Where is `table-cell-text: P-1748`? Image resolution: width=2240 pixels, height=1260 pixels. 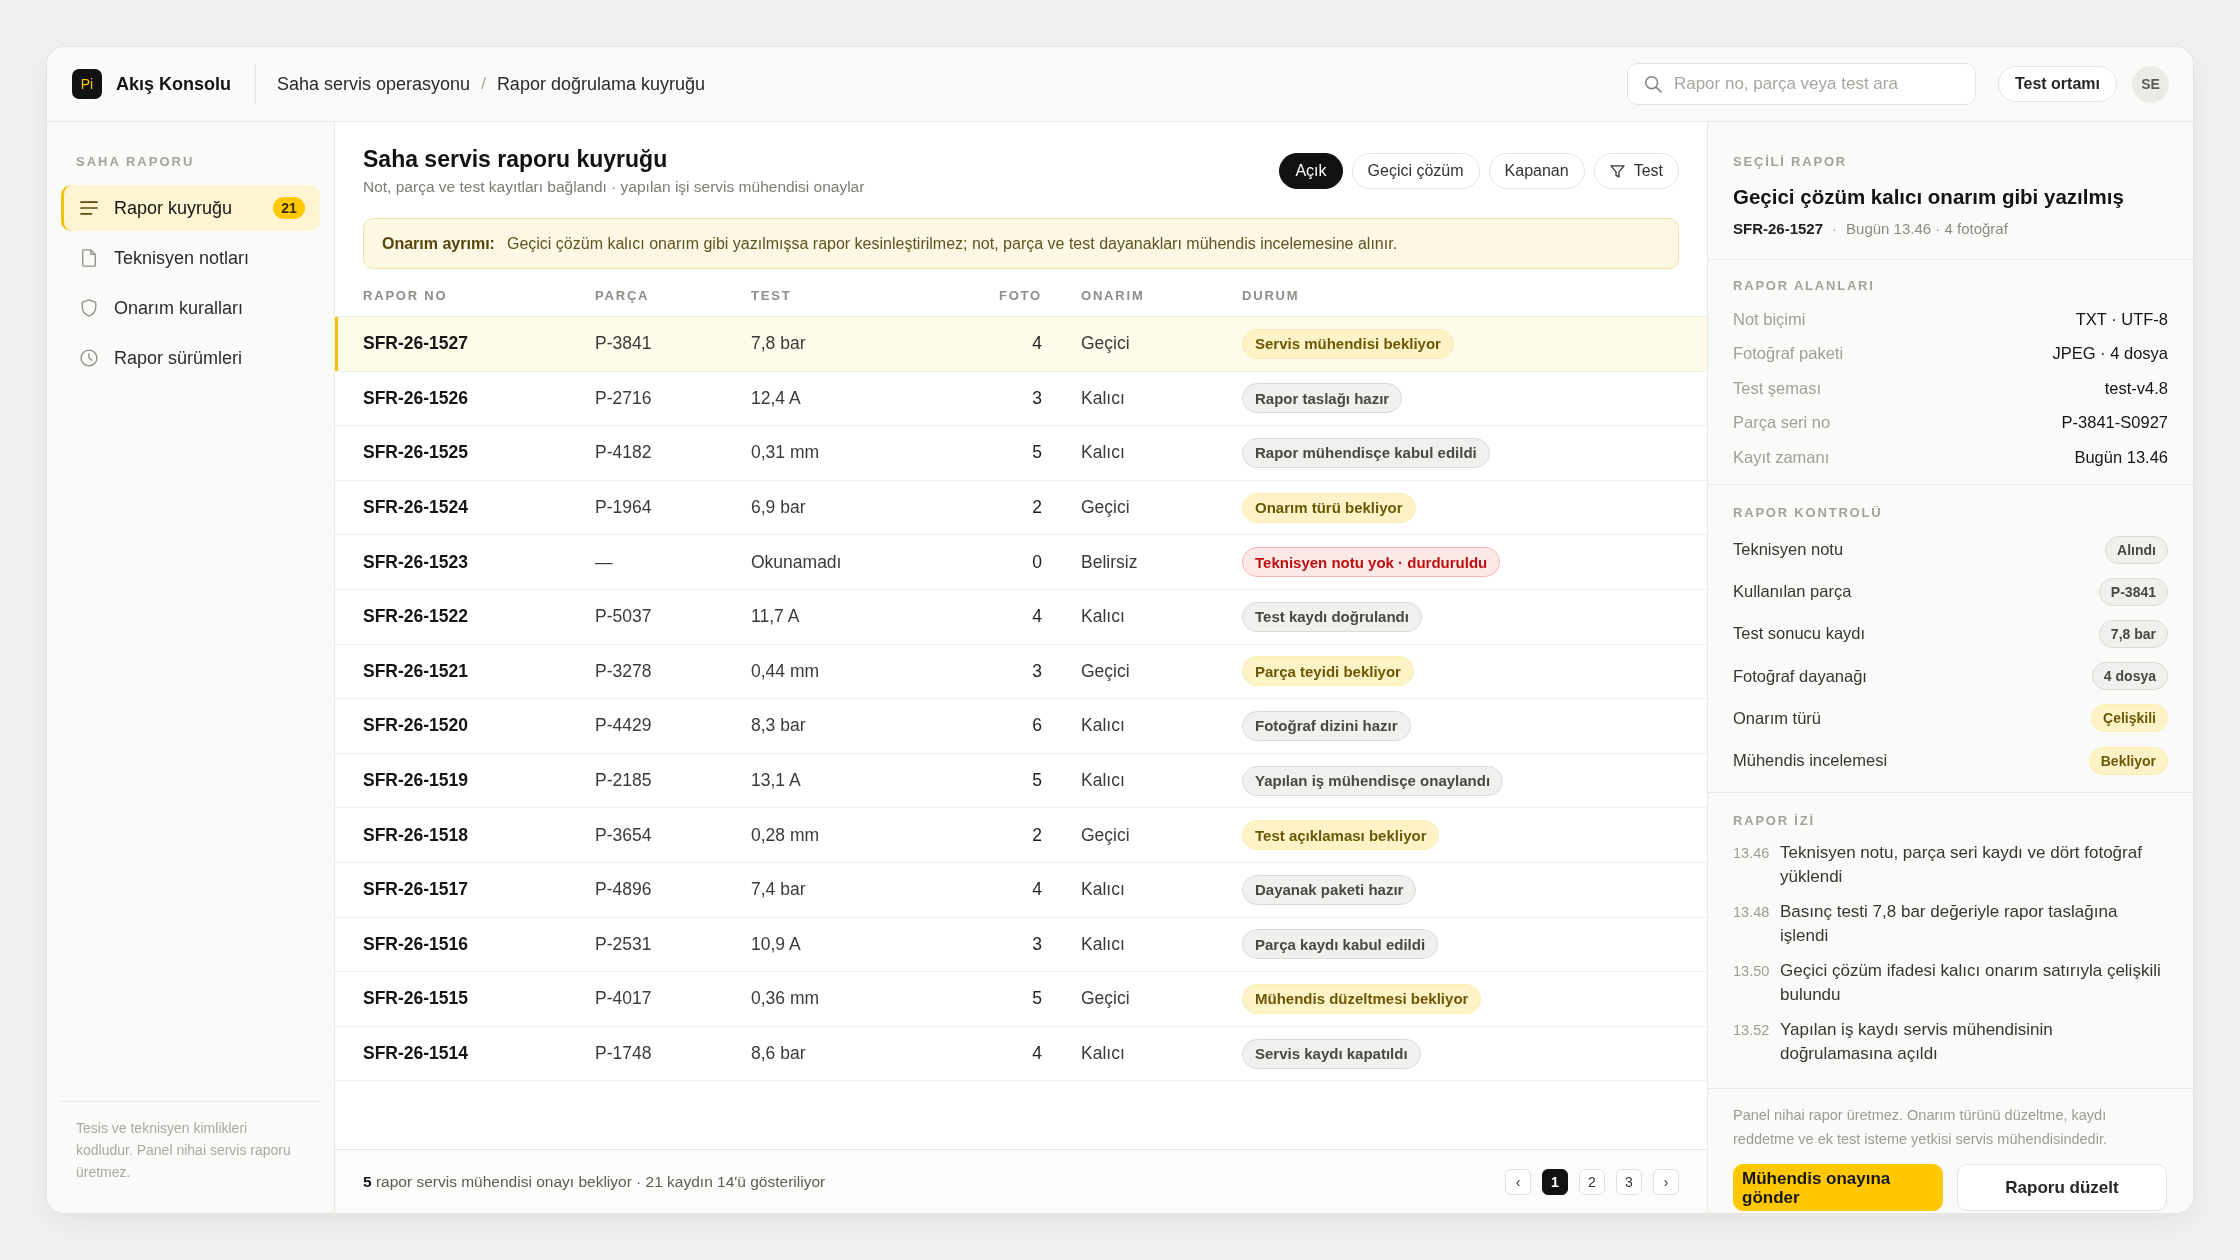 table-cell-text: P-1748 is located at coordinates (624, 1053).